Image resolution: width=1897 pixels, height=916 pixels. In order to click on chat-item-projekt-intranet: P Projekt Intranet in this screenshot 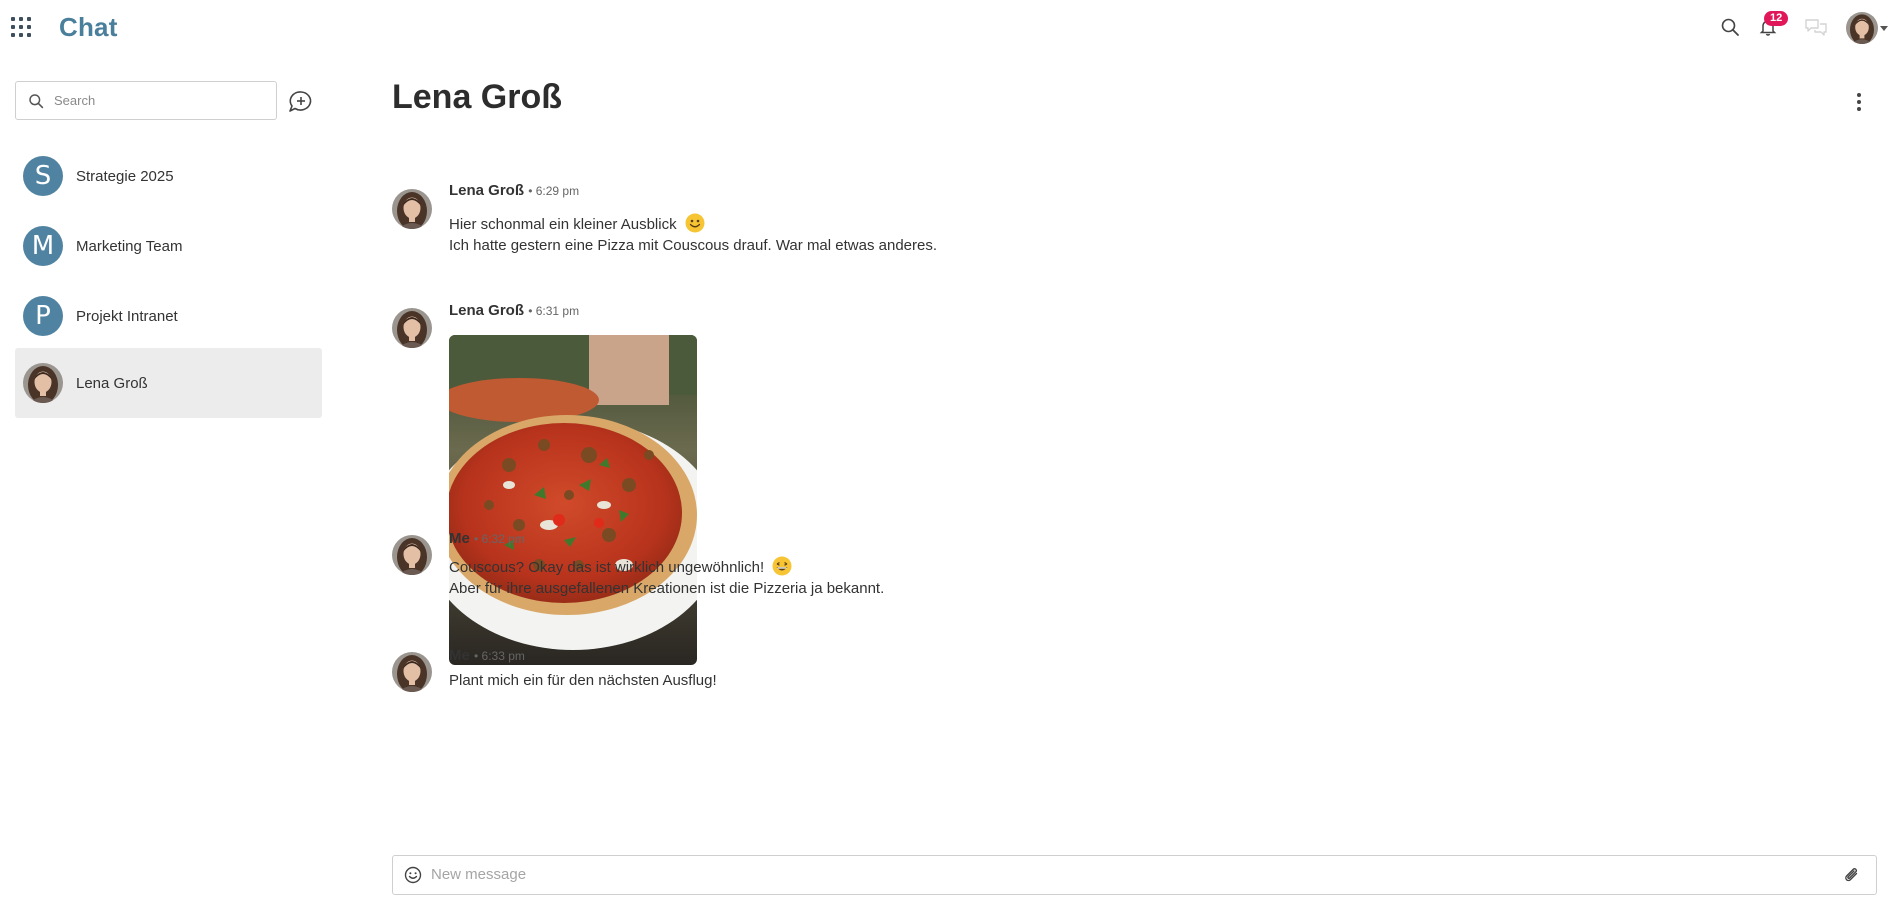, I will do `click(168, 316)`.